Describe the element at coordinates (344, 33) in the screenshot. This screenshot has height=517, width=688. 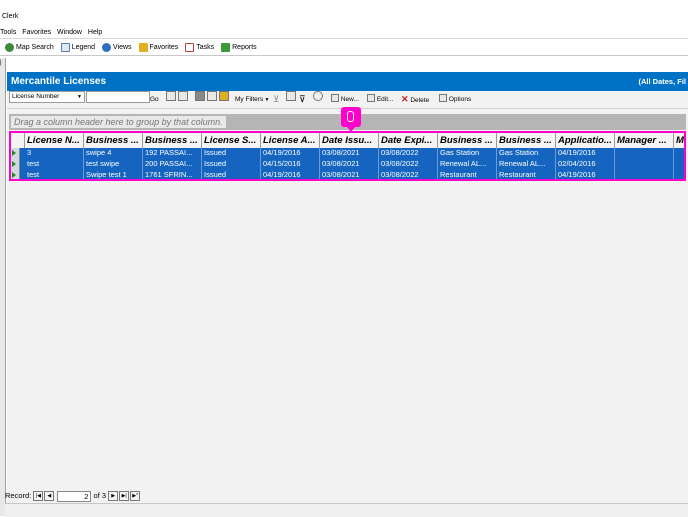
I see `menu-bar: Tools Favorites Window Help` at that location.